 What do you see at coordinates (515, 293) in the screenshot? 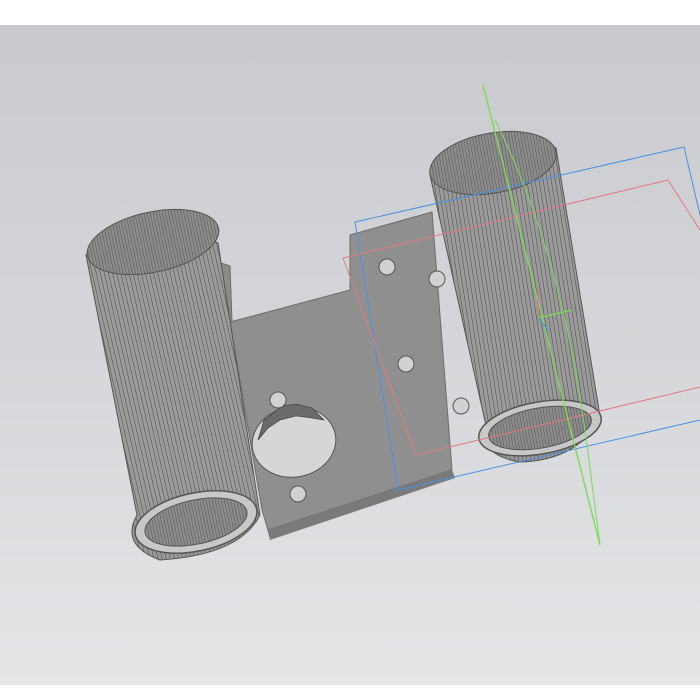
I see `right-cylinder` at bounding box center [515, 293].